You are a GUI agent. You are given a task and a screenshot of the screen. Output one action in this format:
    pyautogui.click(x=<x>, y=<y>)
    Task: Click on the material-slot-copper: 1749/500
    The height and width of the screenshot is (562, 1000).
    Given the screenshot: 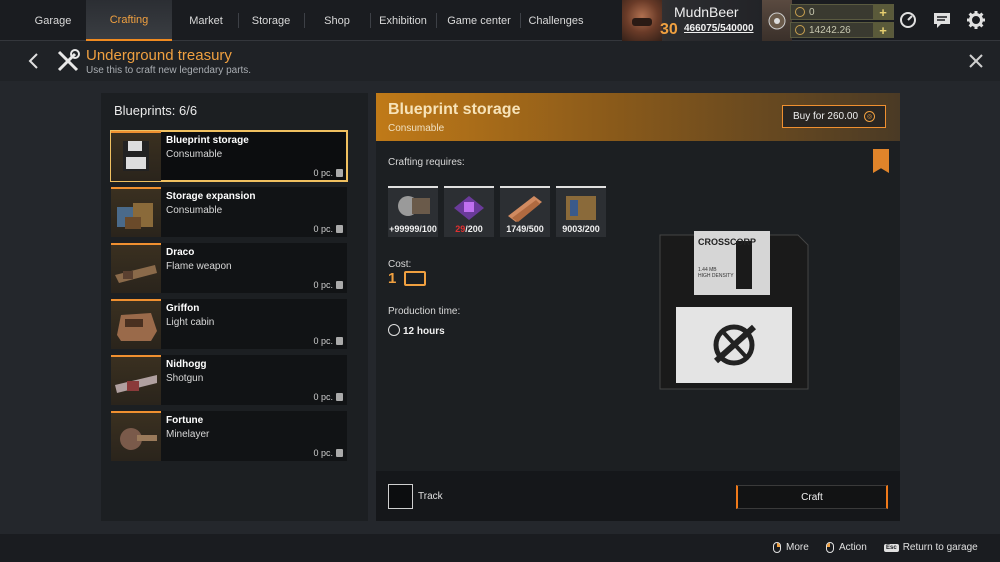 What is the action you would take?
    pyautogui.click(x=525, y=211)
    